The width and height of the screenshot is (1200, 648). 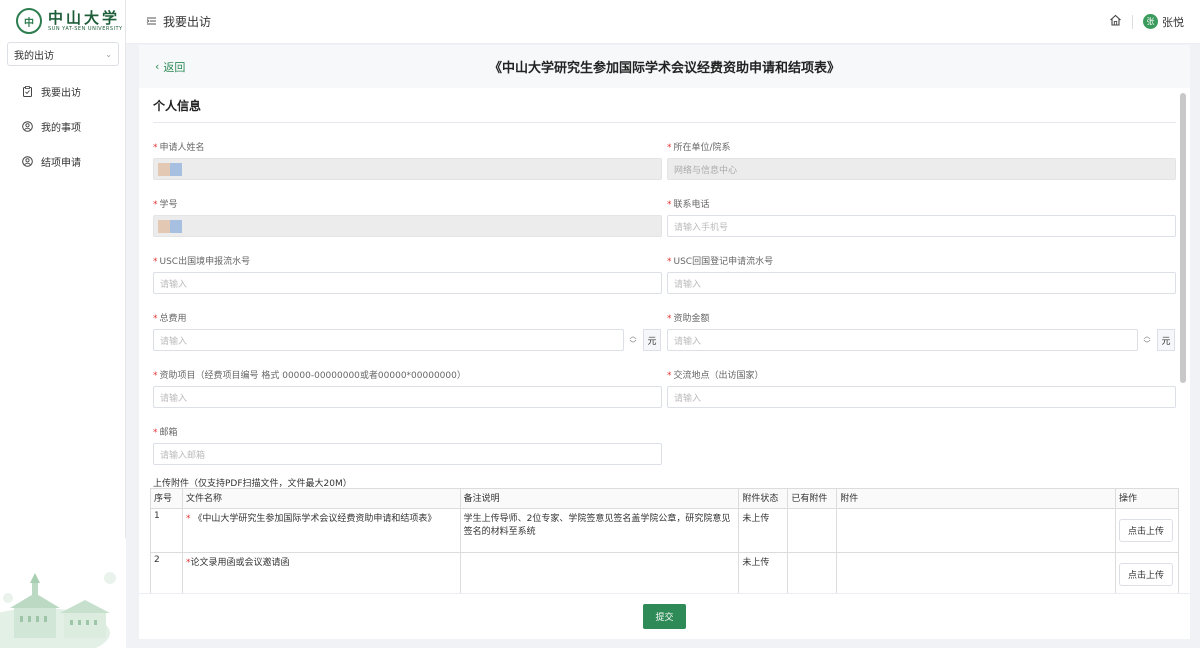 I want to click on user-name: 张悦, so click(x=1173, y=22).